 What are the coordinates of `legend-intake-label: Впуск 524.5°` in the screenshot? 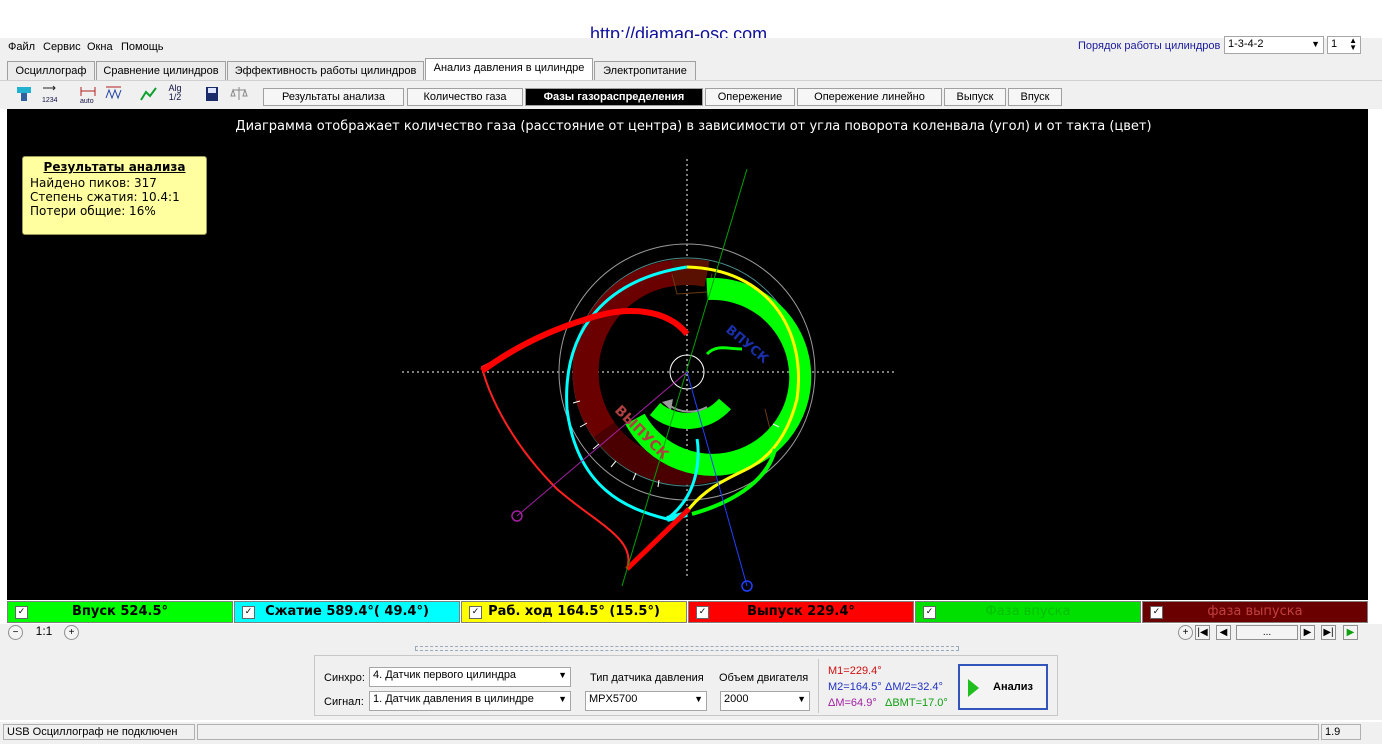 It's located at (120, 611).